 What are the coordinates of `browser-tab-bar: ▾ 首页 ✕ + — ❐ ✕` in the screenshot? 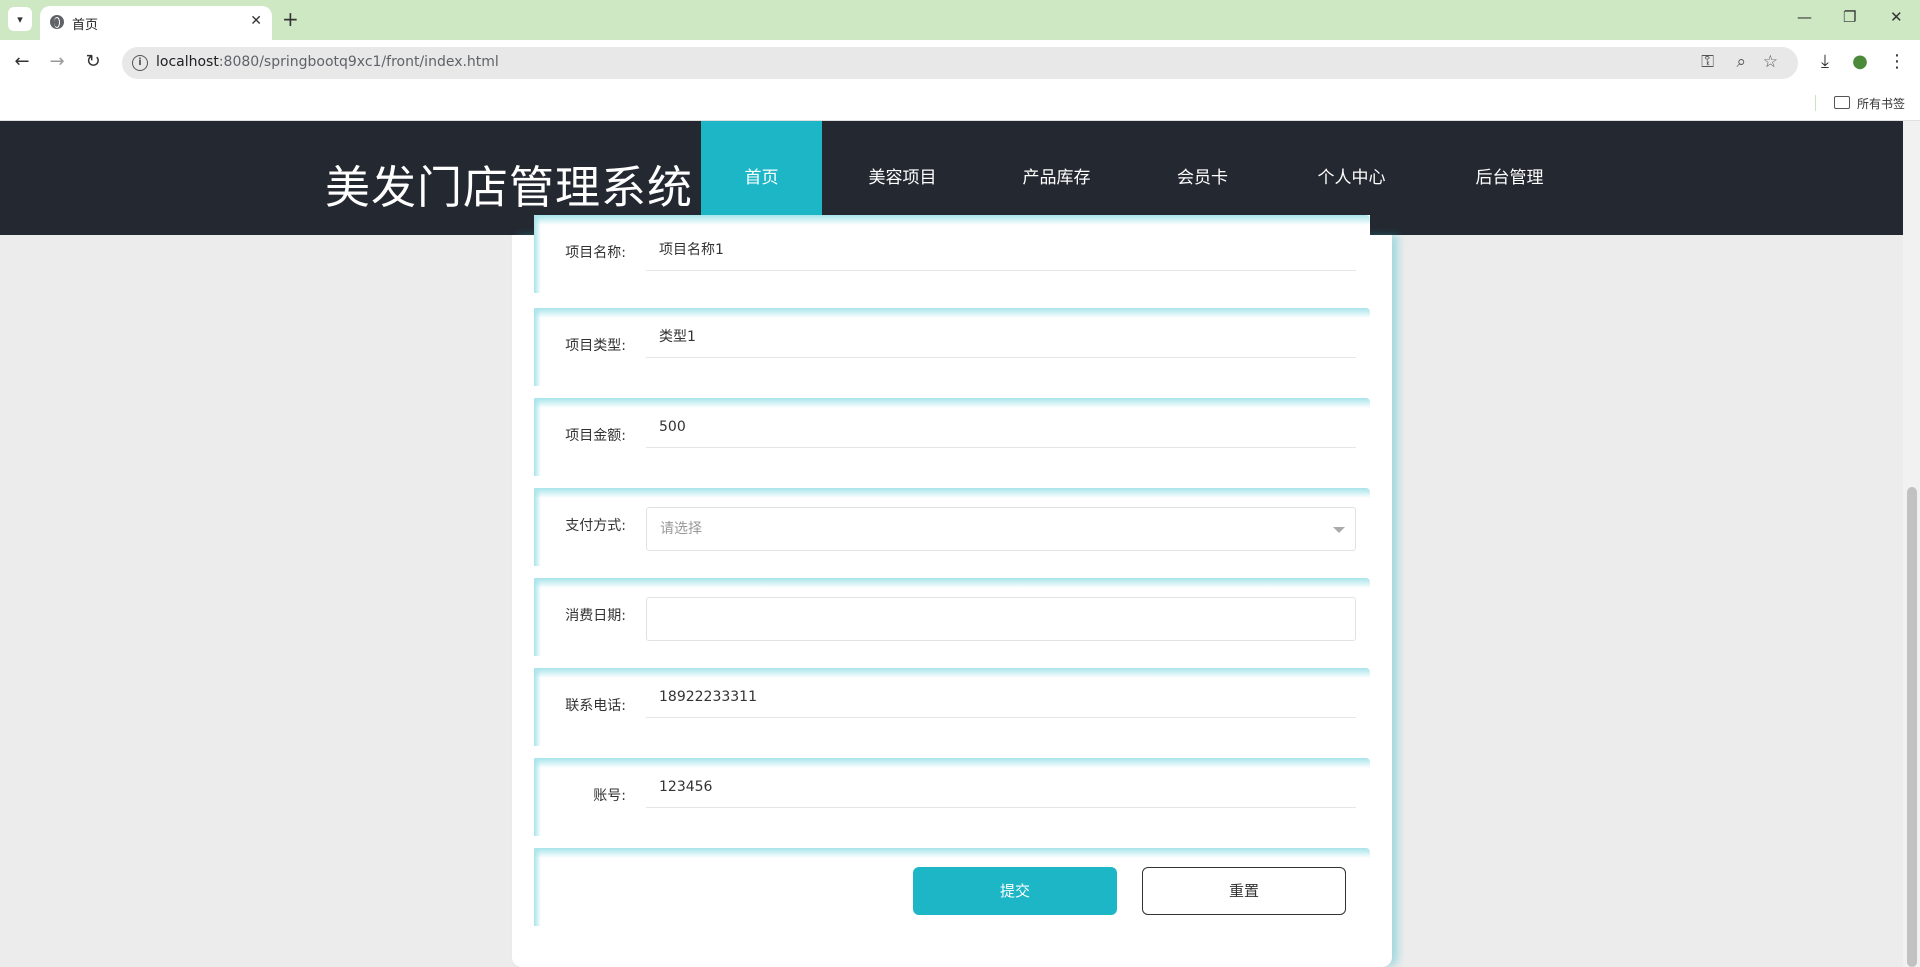 It's located at (960, 20).